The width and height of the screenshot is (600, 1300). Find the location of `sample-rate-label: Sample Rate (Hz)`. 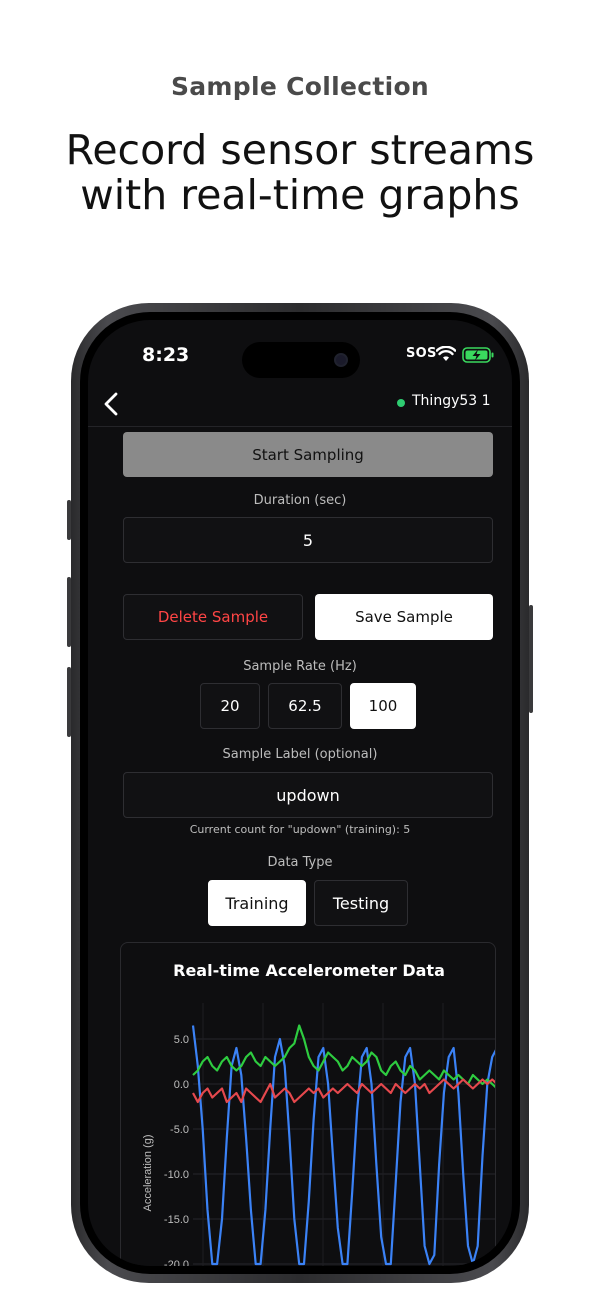

sample-rate-label: Sample Rate (Hz) is located at coordinates (300, 666).